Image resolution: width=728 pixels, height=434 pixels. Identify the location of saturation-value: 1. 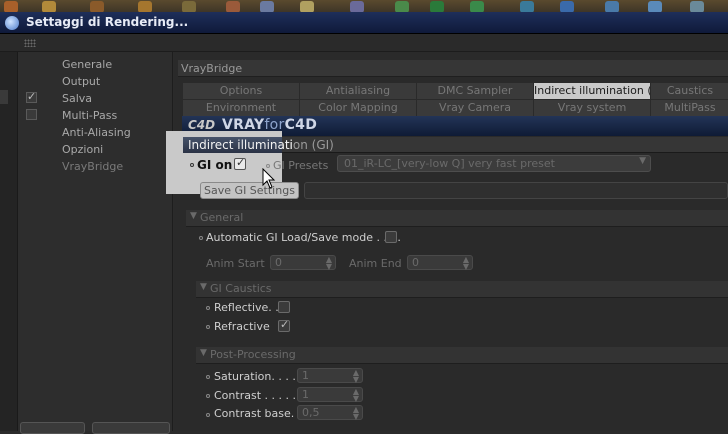
(305, 375).